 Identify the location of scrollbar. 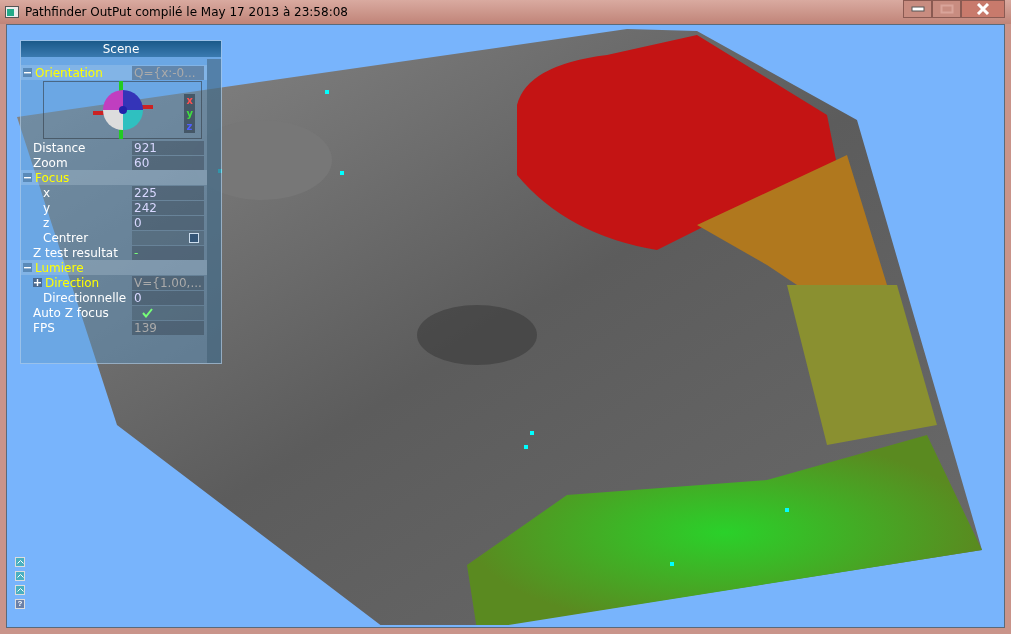
(214, 211).